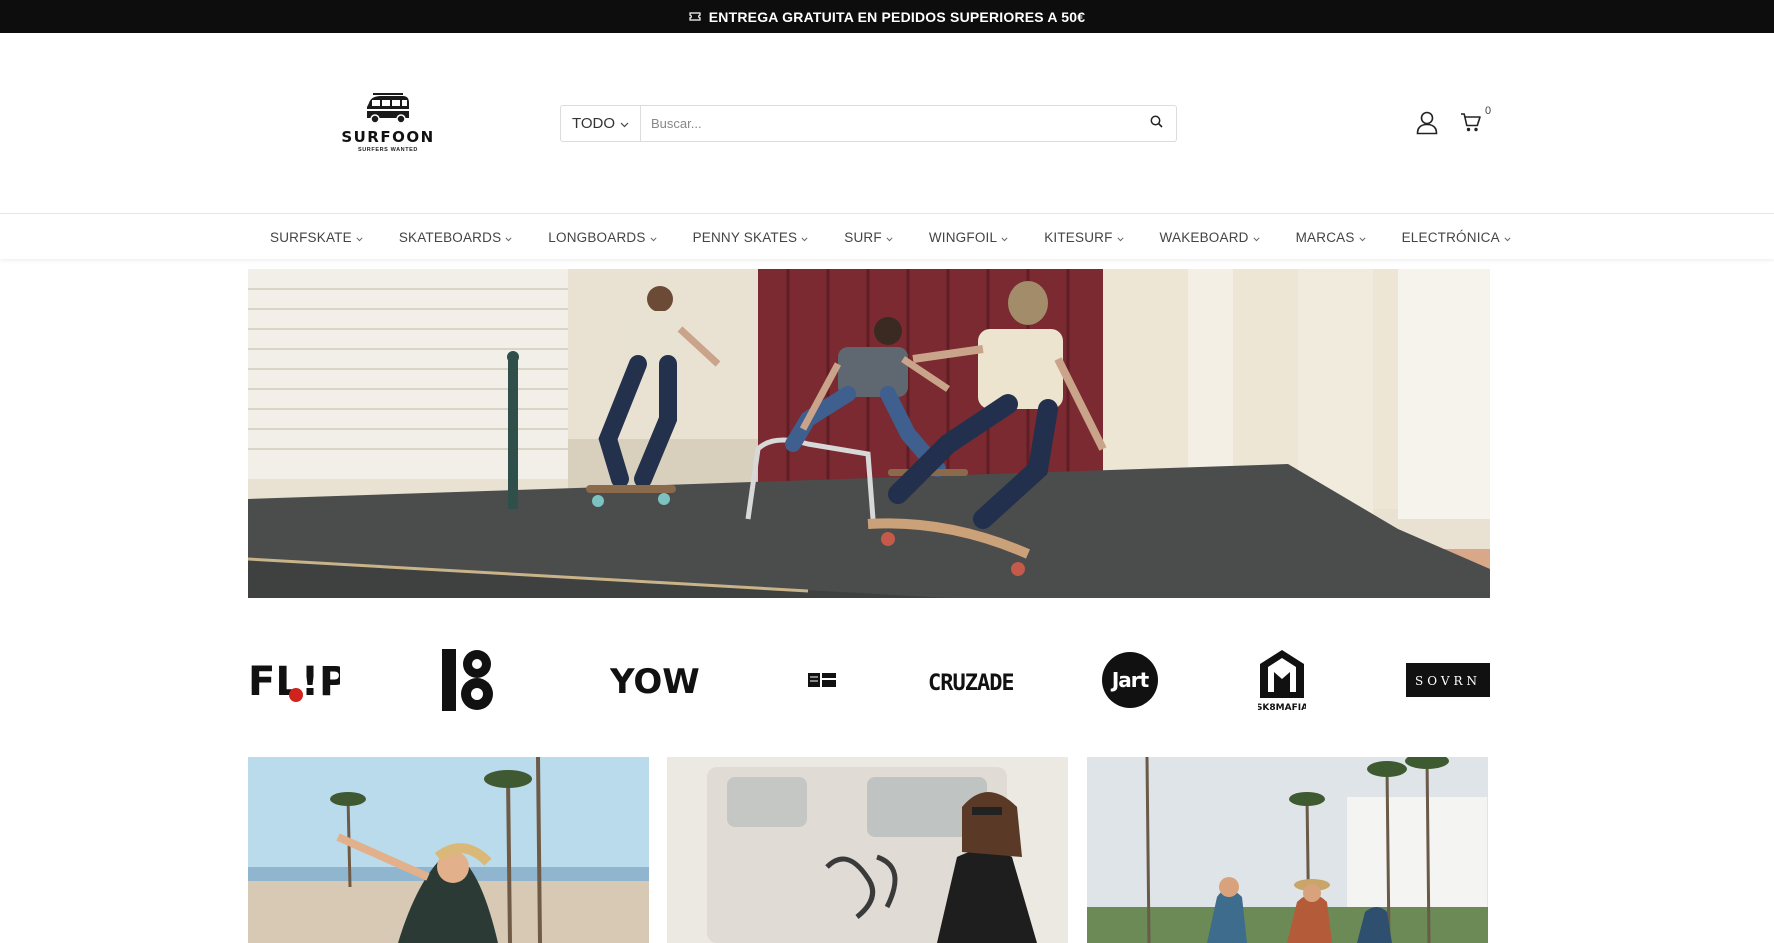 The image size is (1774, 943). What do you see at coordinates (468, 680) in the screenshot?
I see `globe-logo` at bounding box center [468, 680].